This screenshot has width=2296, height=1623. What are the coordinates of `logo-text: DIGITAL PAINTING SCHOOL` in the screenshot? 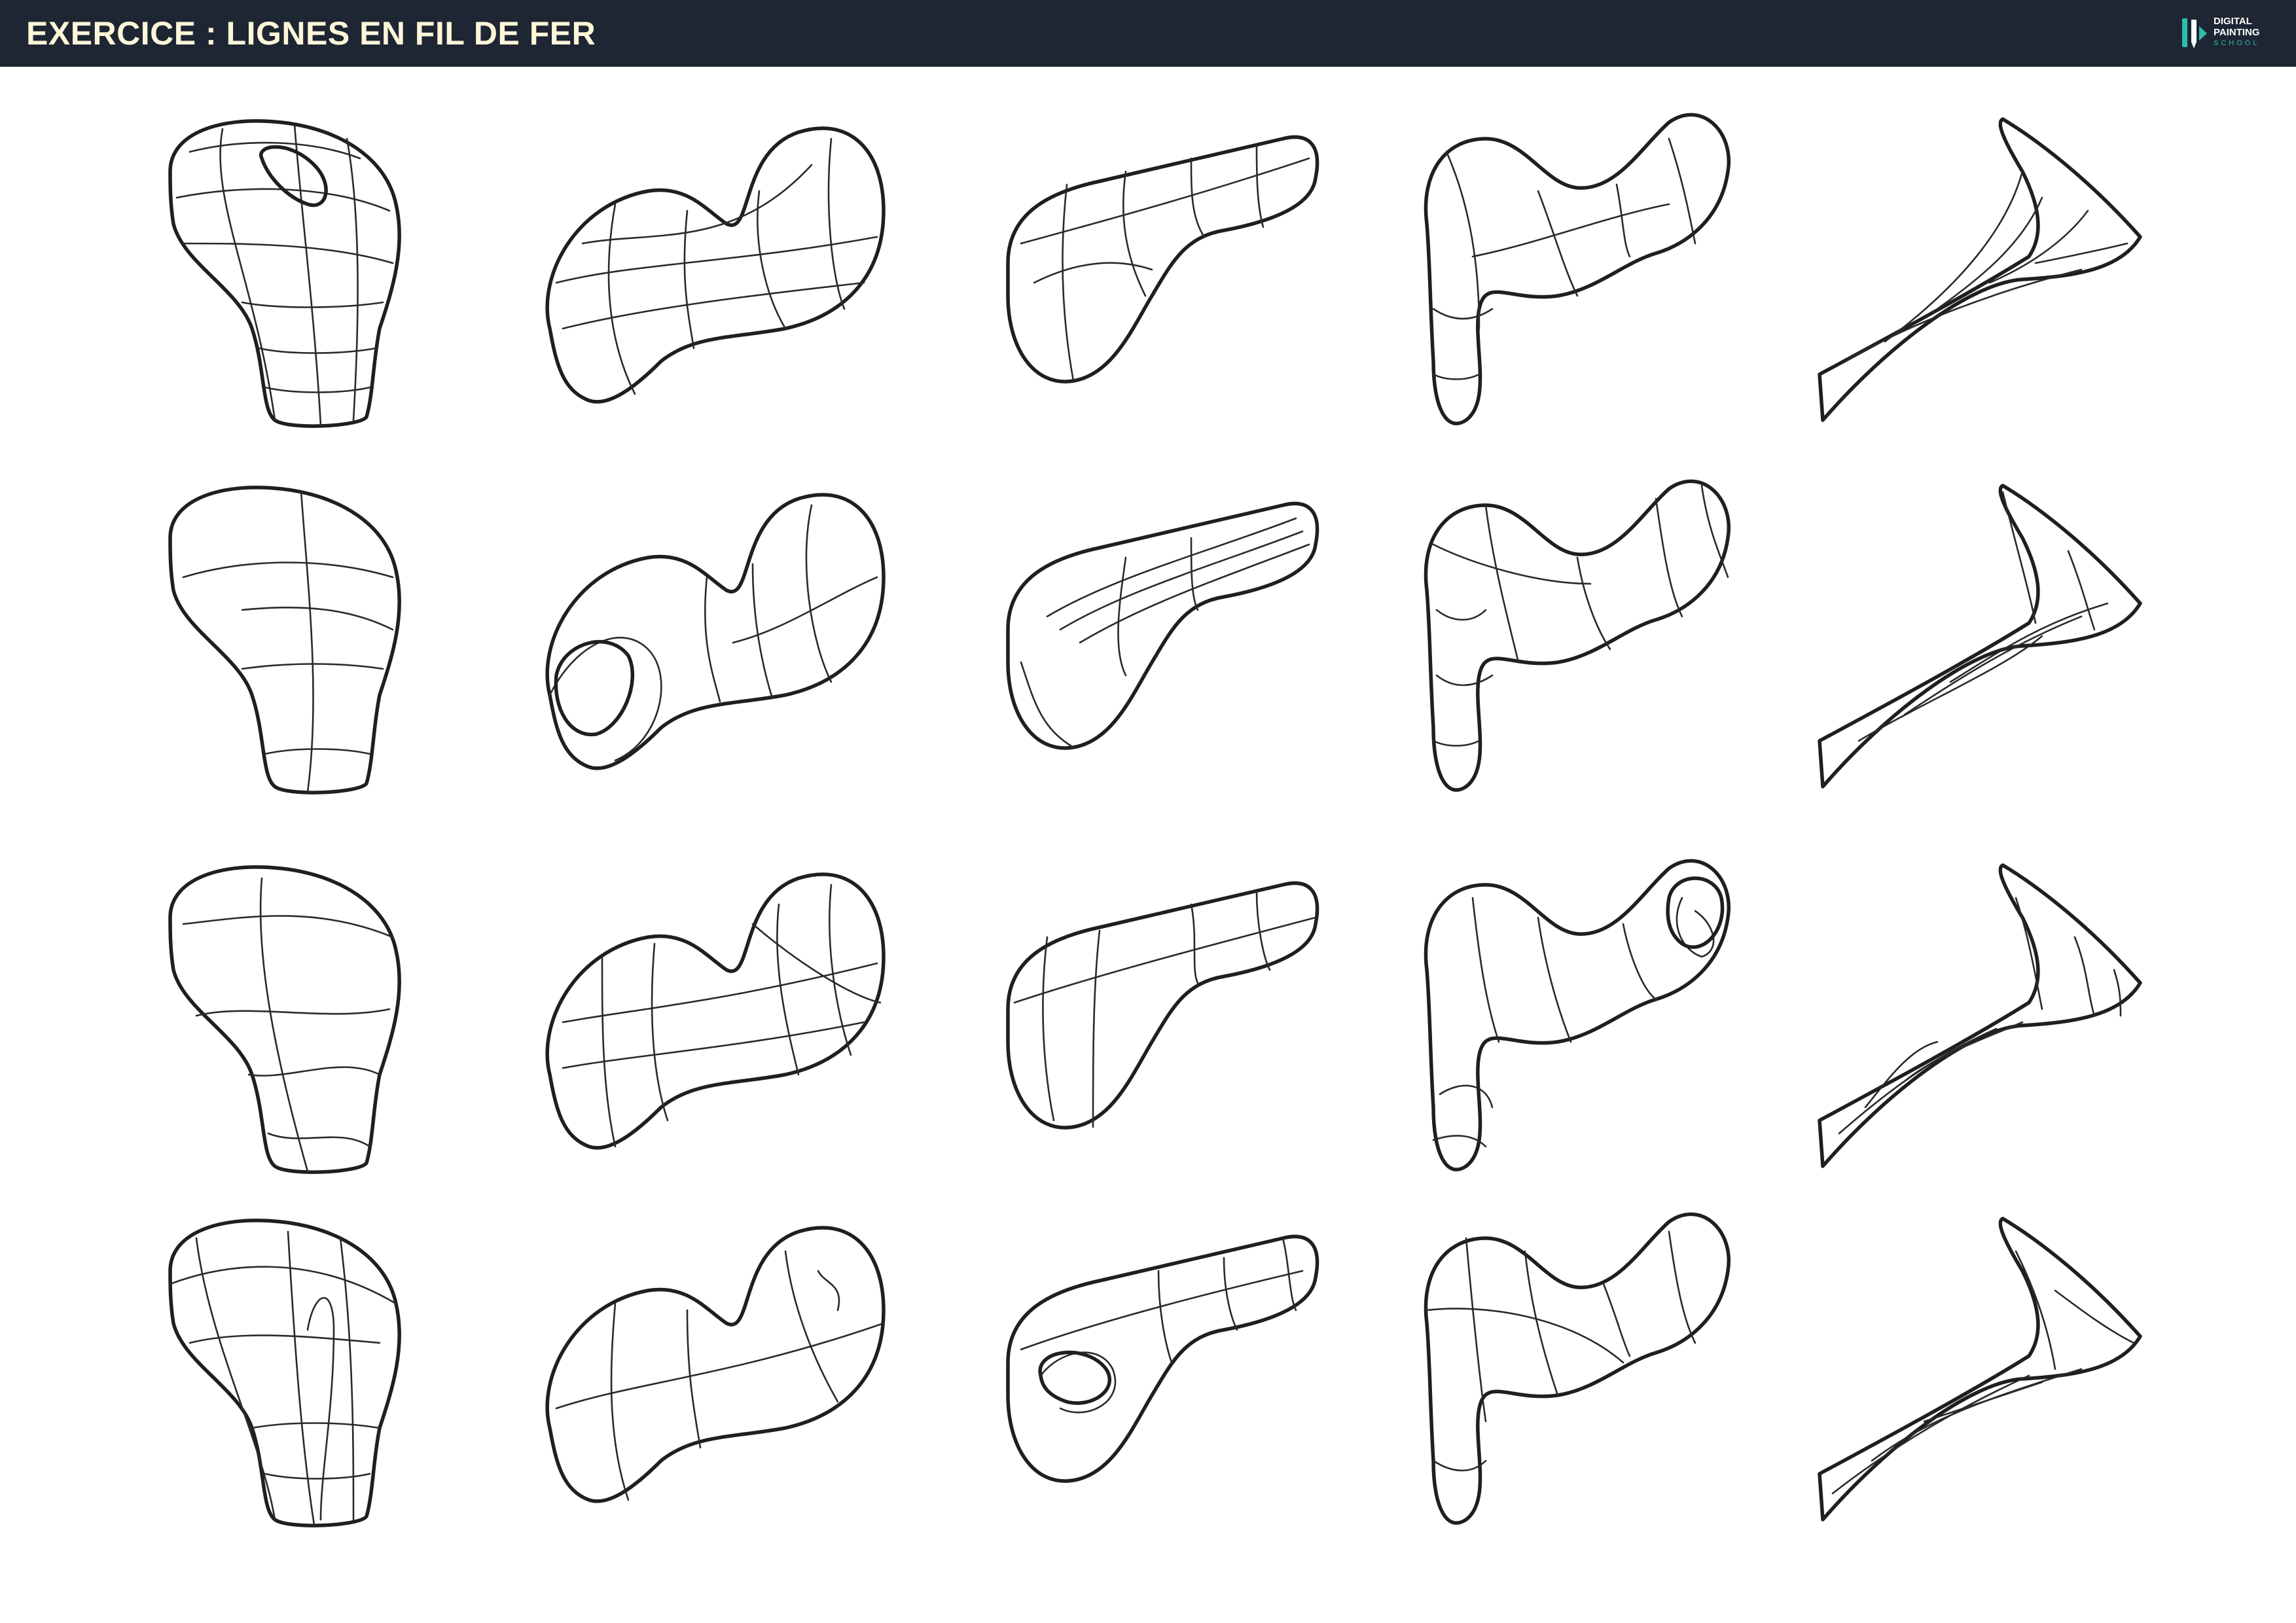 It's located at (2246, 32).